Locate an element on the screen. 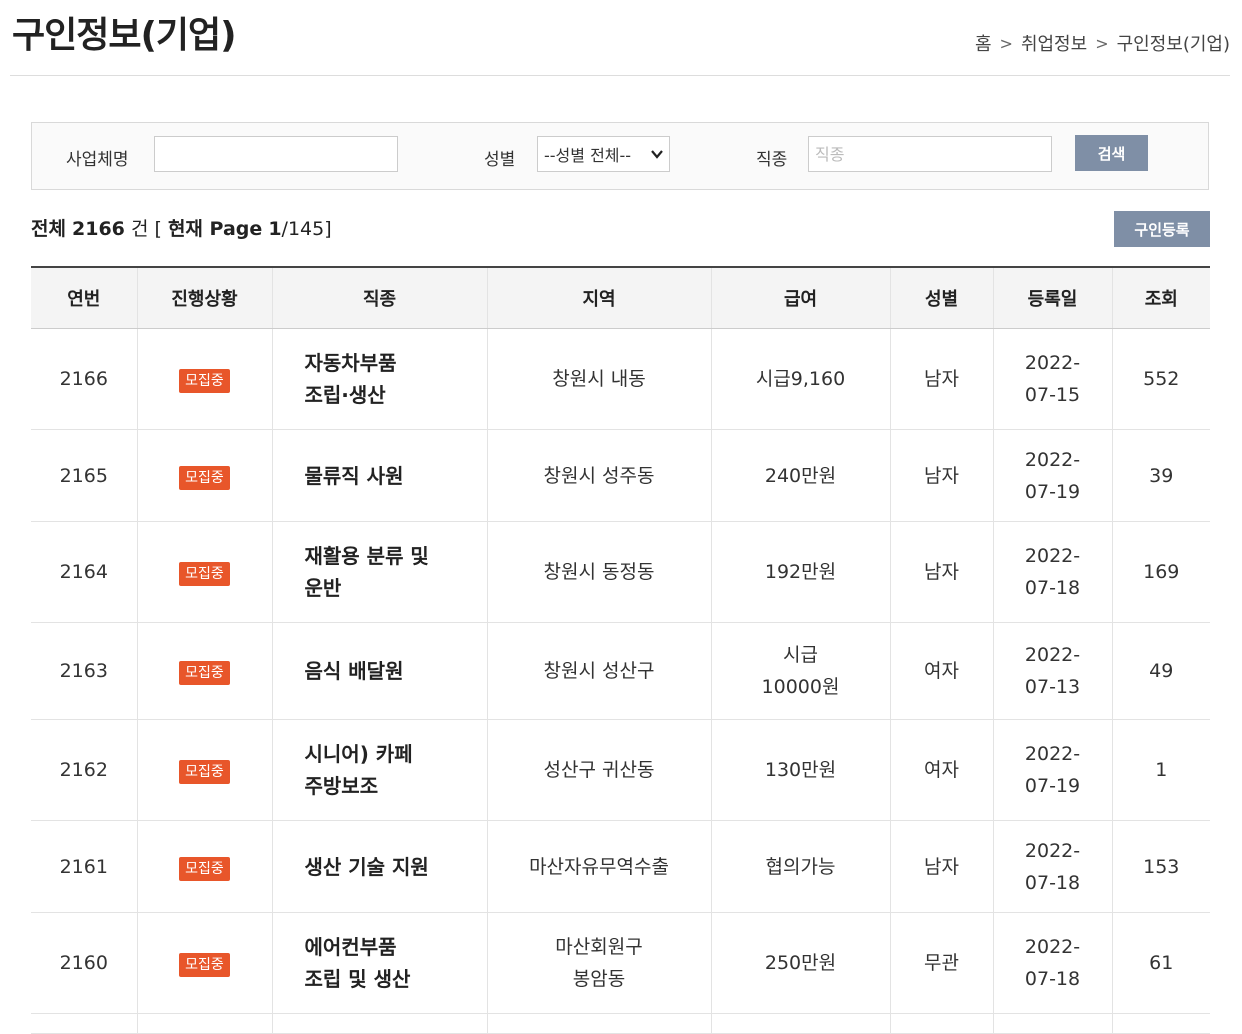  cell-views: 153 is located at coordinates (1160, 866).